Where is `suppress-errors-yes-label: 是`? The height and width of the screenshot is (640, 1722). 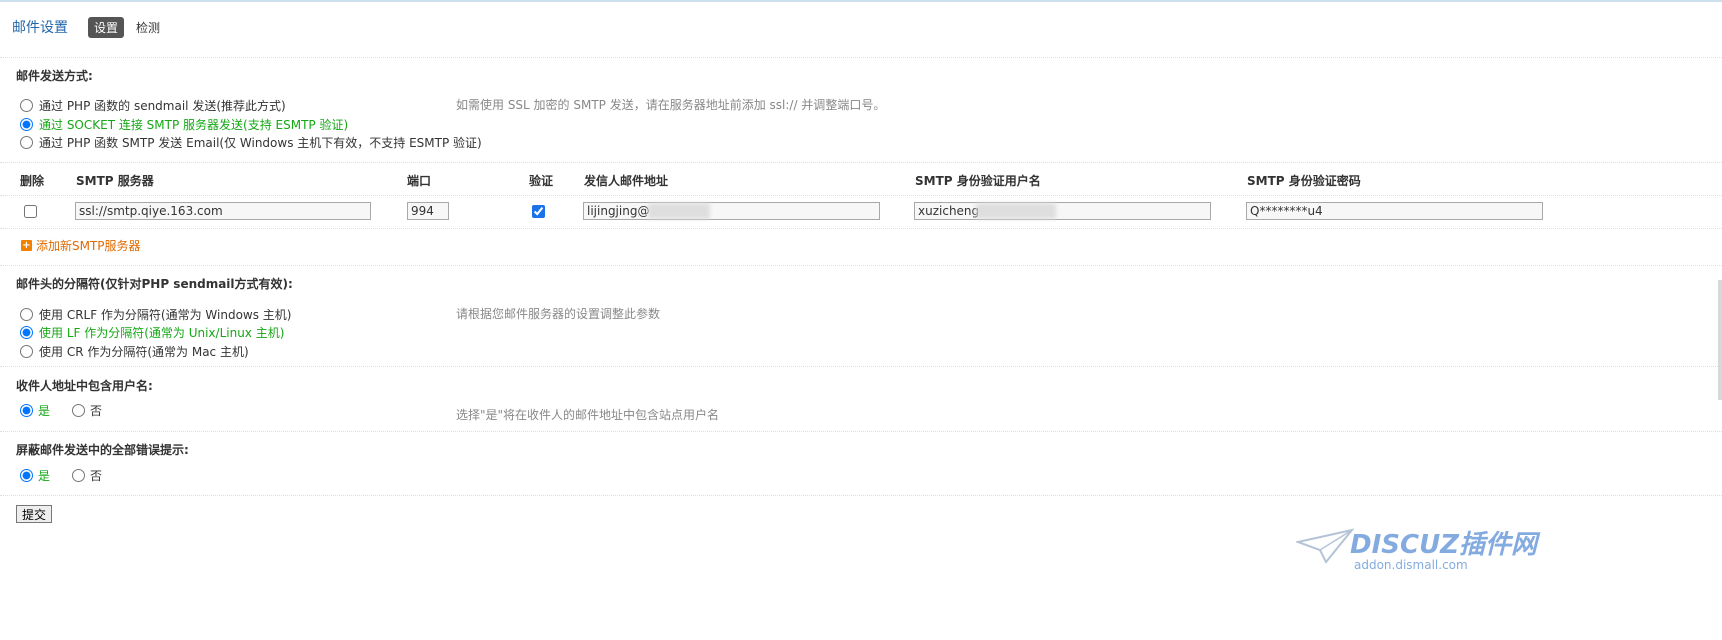
suppress-errors-yes-label: 是 is located at coordinates (44, 475).